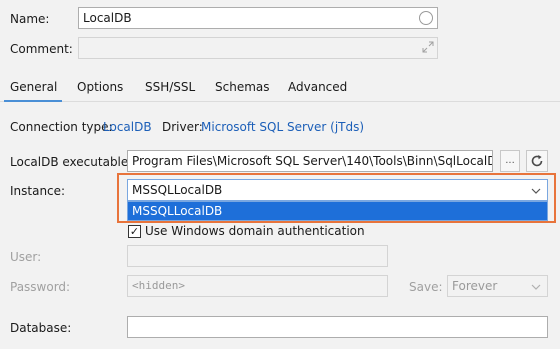  What do you see at coordinates (177, 190) in the screenshot?
I see `instance-select-value: MSSQLLocalDB` at bounding box center [177, 190].